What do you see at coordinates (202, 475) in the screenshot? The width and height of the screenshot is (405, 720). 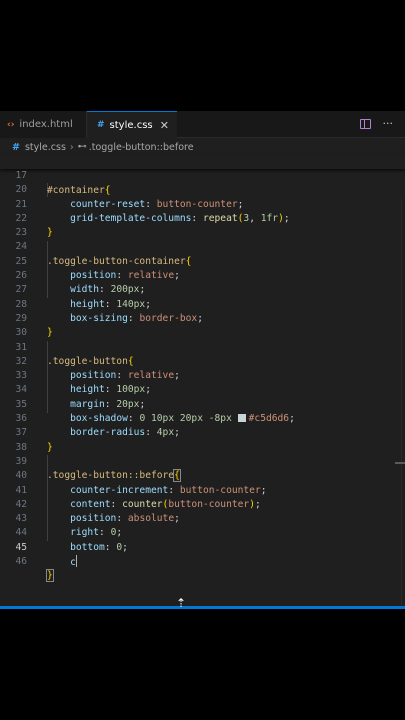 I see `code-line: 40 counter-increment: button-counter;` at bounding box center [202, 475].